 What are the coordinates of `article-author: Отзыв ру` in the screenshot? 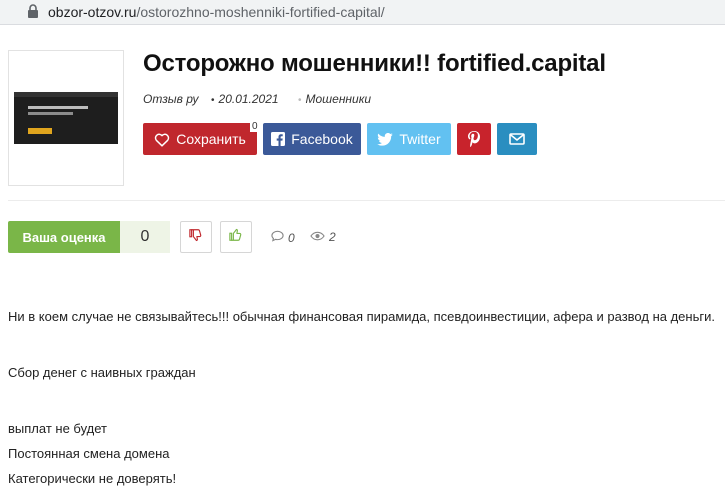 It's located at (170, 99).